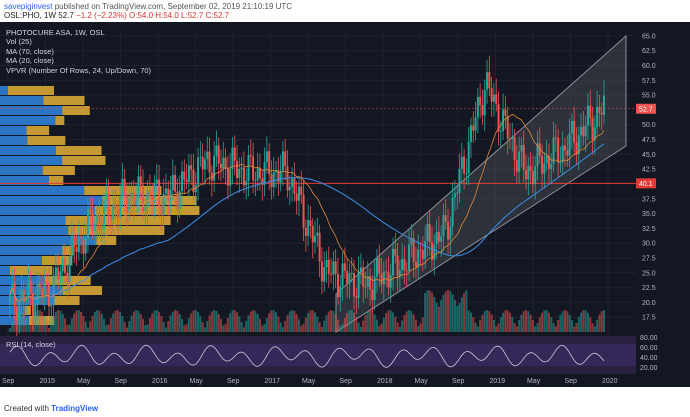  I want to click on publisher-link: savepiginvest, so click(28, 6).